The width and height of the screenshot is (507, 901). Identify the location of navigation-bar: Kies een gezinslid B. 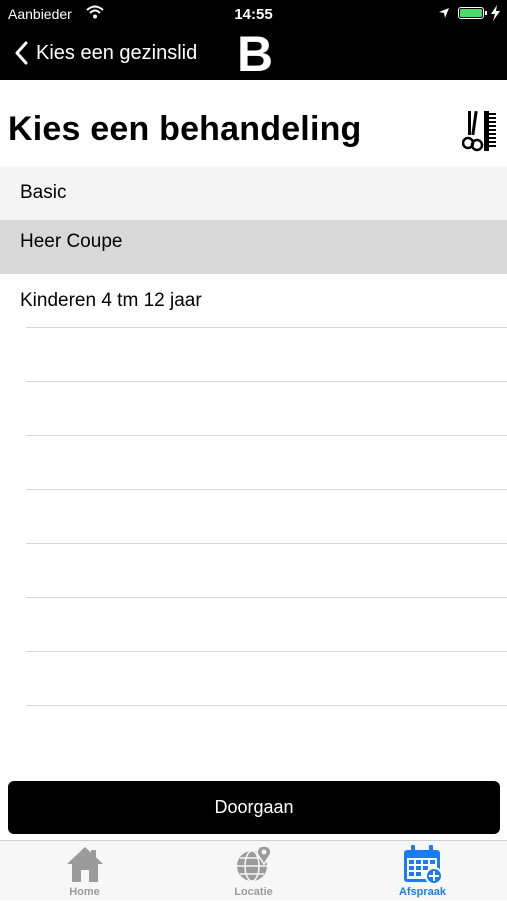
(253, 54).